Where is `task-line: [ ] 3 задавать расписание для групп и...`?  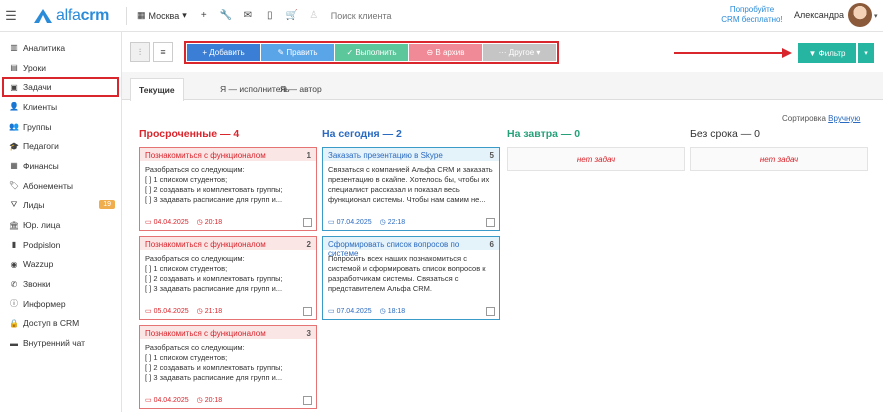 task-line: [ ] 3 задавать расписание для групп и... is located at coordinates (214, 377).